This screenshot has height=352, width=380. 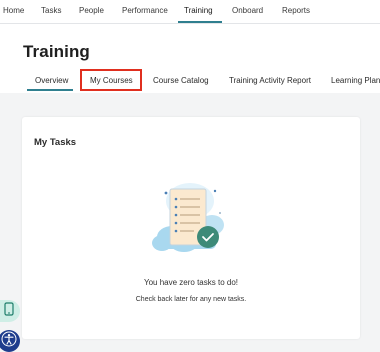 What do you see at coordinates (270, 81) in the screenshot?
I see `tab-training-activity-report: Training Activity Report` at bounding box center [270, 81].